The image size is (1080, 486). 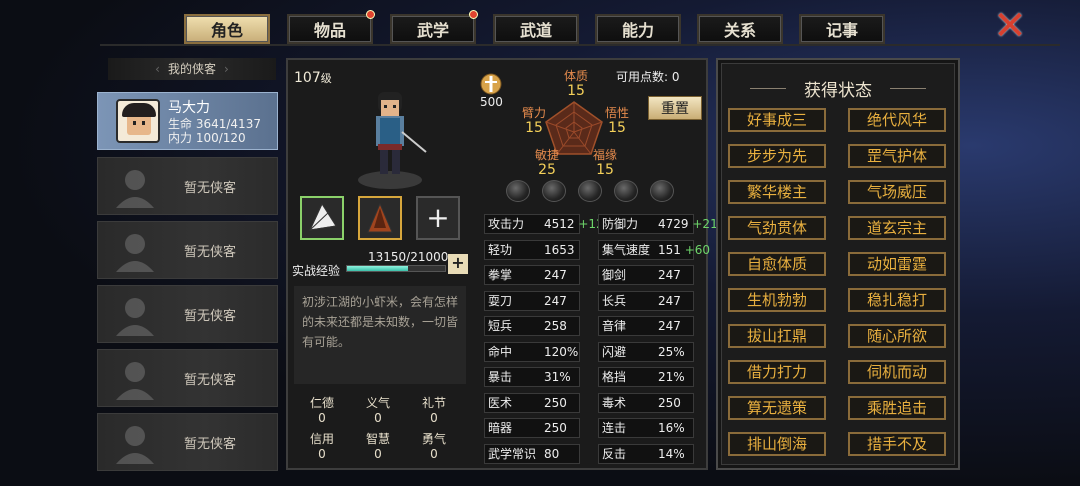 I want to click on tab-7: 记事, so click(x=842, y=29).